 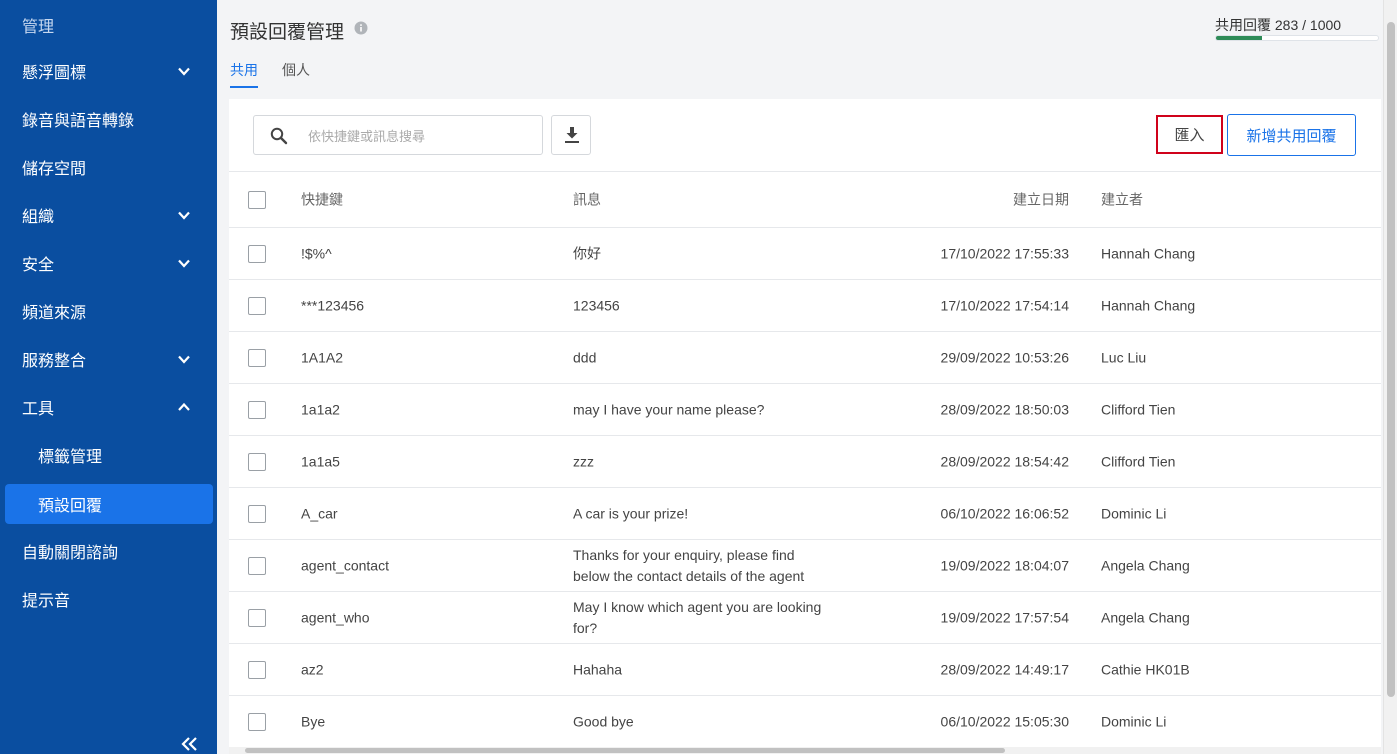 What do you see at coordinates (1122, 199) in the screenshot?
I see `column-header-creator: 建立者` at bounding box center [1122, 199].